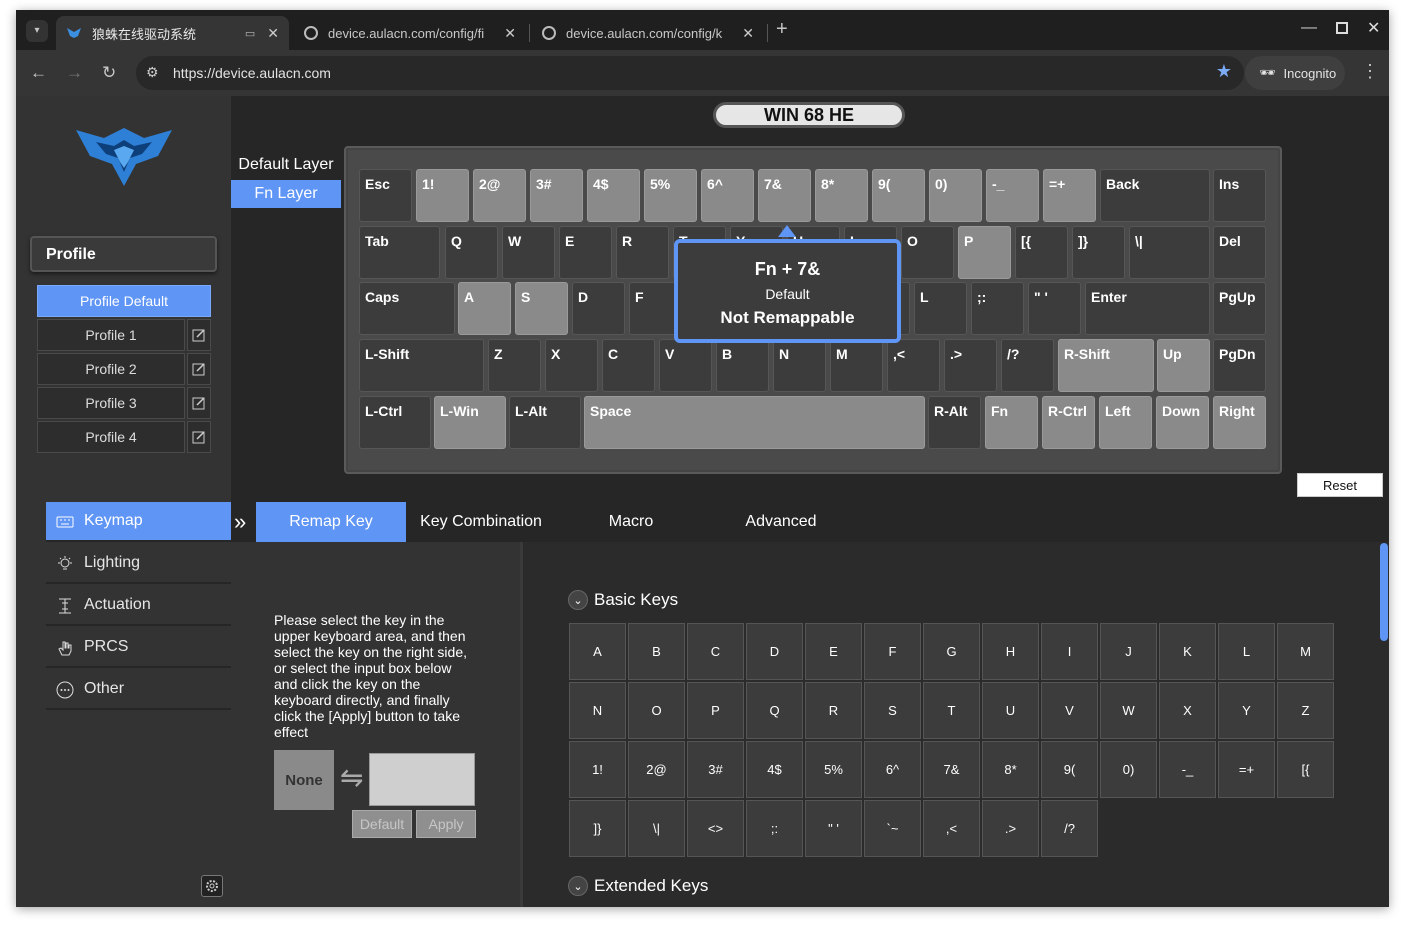 The image size is (1405, 939). I want to click on key-4-7: Left, so click(1125, 422).